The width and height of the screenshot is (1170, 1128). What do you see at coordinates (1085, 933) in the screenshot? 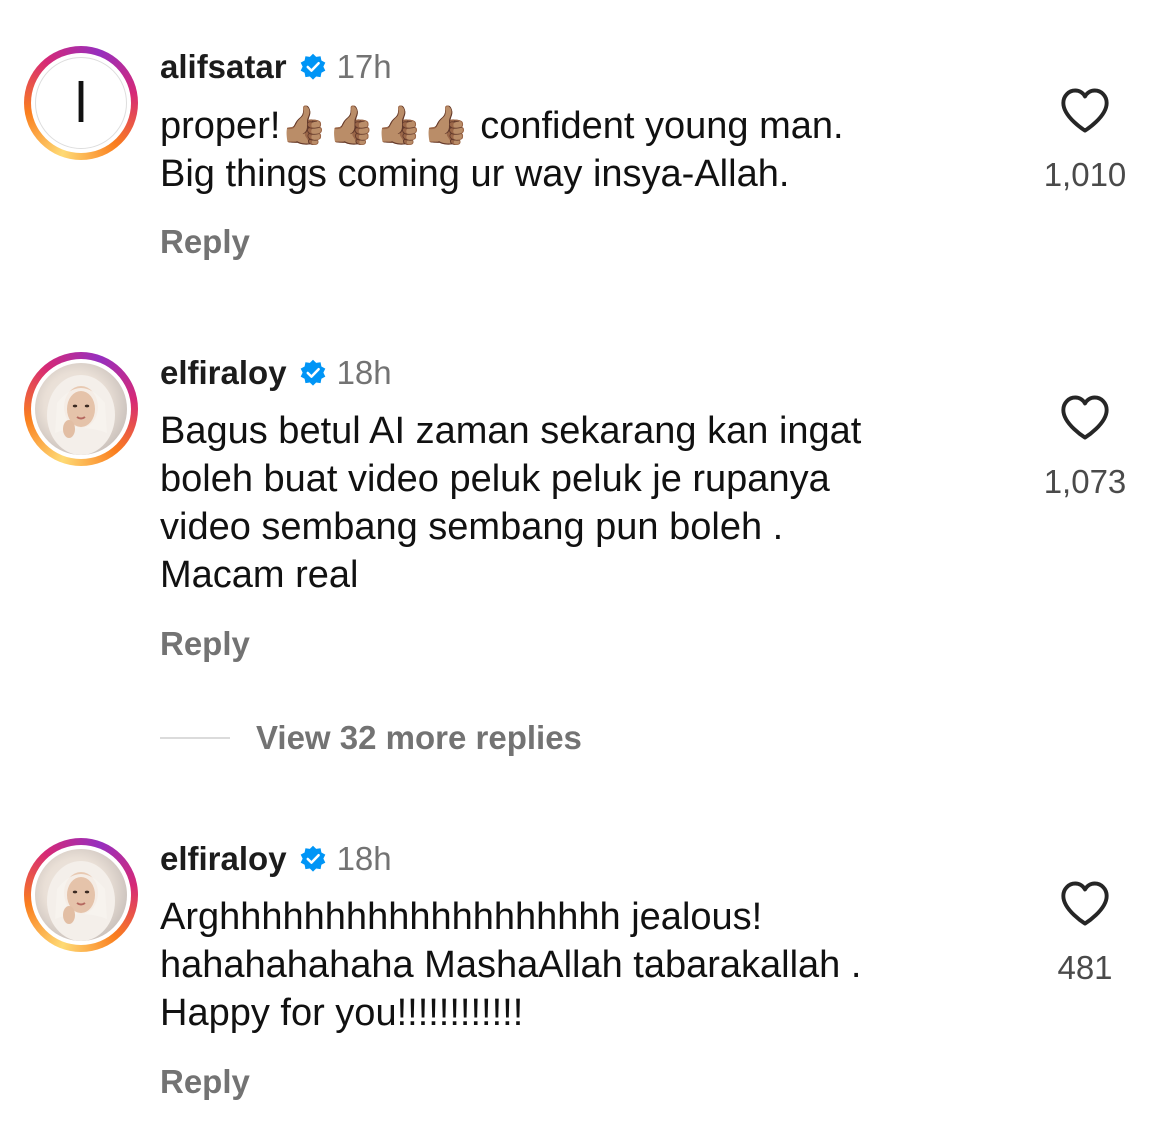
I see `like-section: 481` at bounding box center [1085, 933].